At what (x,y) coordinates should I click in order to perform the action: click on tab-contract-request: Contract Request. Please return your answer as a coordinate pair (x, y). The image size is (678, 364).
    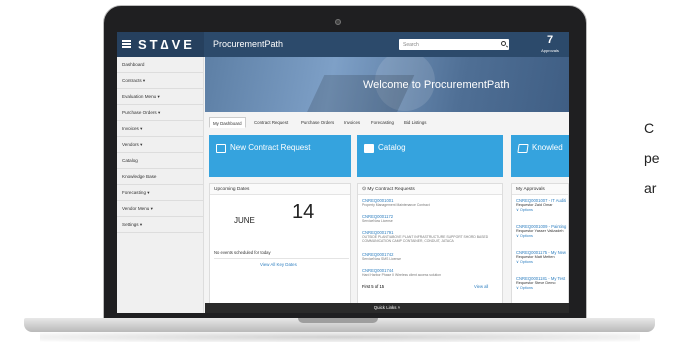
    Looking at the image, I should click on (271, 122).